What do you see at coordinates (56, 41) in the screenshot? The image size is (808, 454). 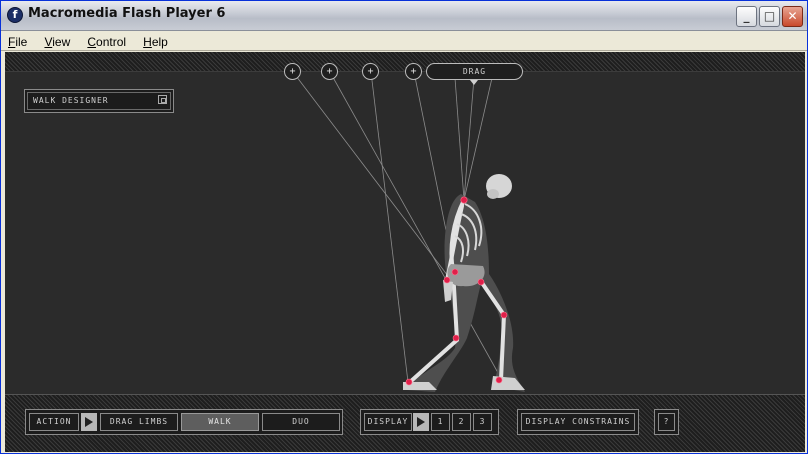 I see `menu-view: View` at bounding box center [56, 41].